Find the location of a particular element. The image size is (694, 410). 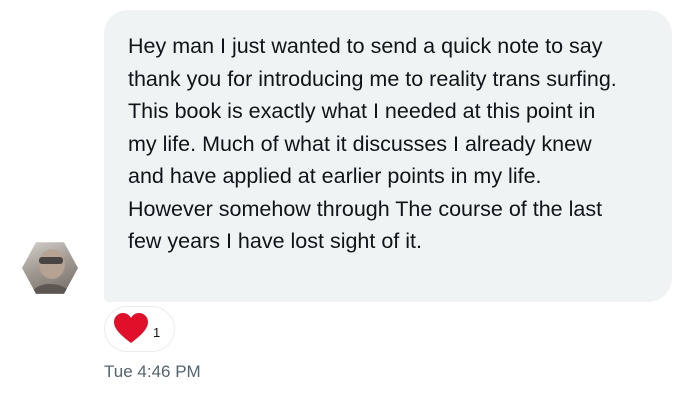

avatar is located at coordinates (50, 268).